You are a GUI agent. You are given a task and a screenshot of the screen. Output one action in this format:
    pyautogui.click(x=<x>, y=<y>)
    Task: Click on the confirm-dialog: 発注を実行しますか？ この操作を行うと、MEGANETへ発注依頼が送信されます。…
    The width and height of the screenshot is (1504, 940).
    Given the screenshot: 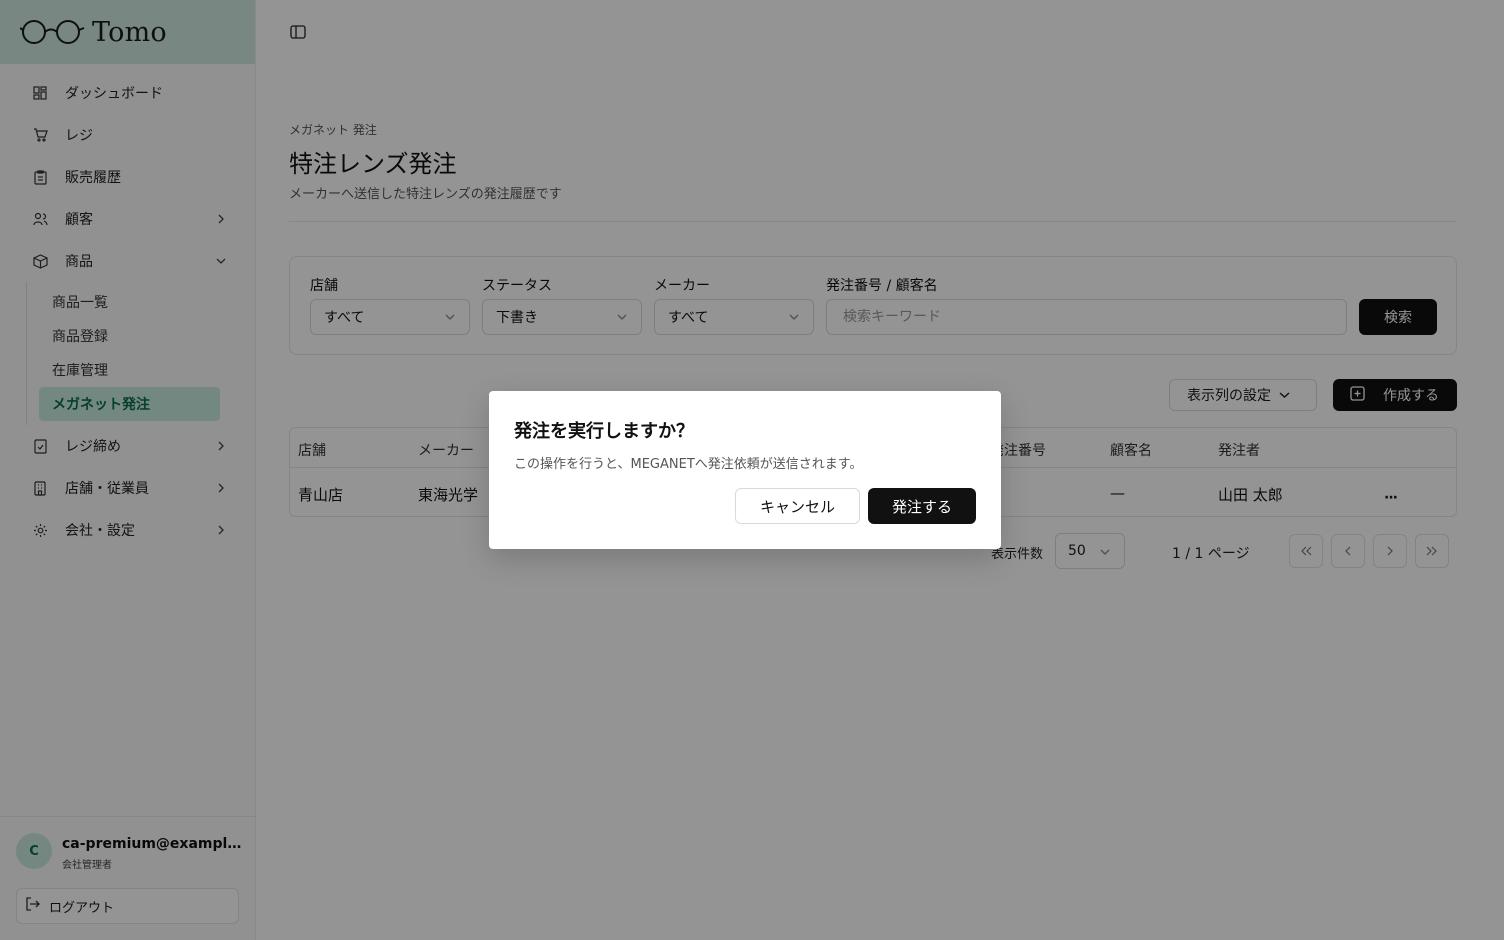 What is the action you would take?
    pyautogui.click(x=745, y=470)
    